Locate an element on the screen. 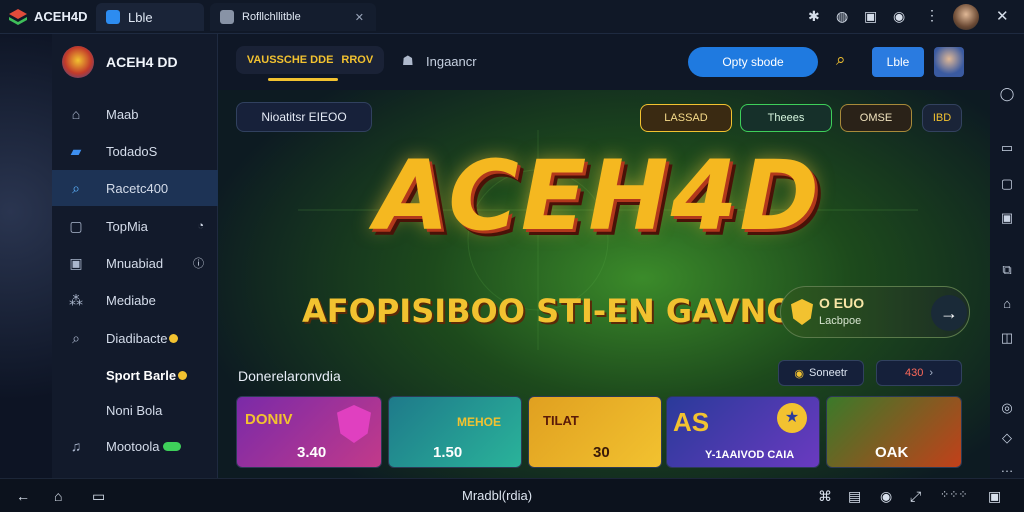 Image resolution: width=1024 pixels, height=512 pixels. tab-url: Rofllchllitble ✕ is located at coordinates (293, 17).